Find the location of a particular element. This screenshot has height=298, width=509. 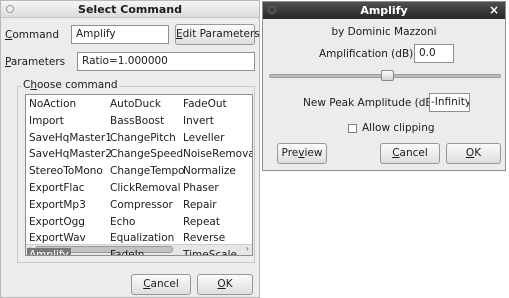

choose-command-label: Choose command is located at coordinates (70, 85).